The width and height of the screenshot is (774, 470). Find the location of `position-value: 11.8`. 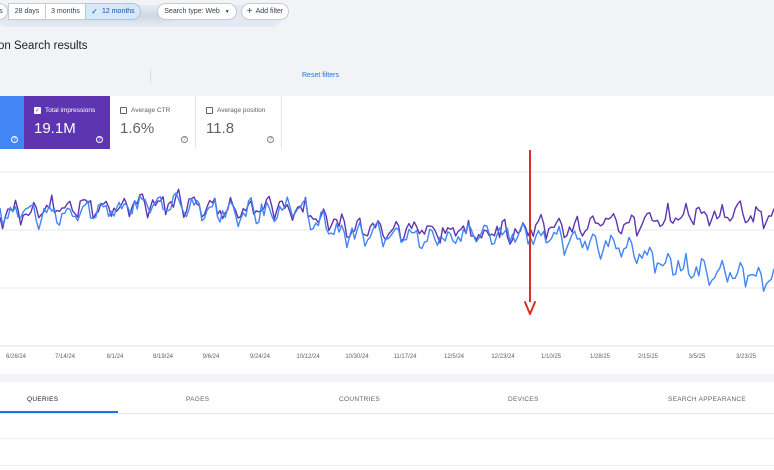

position-value: 11.8 is located at coordinates (220, 128).